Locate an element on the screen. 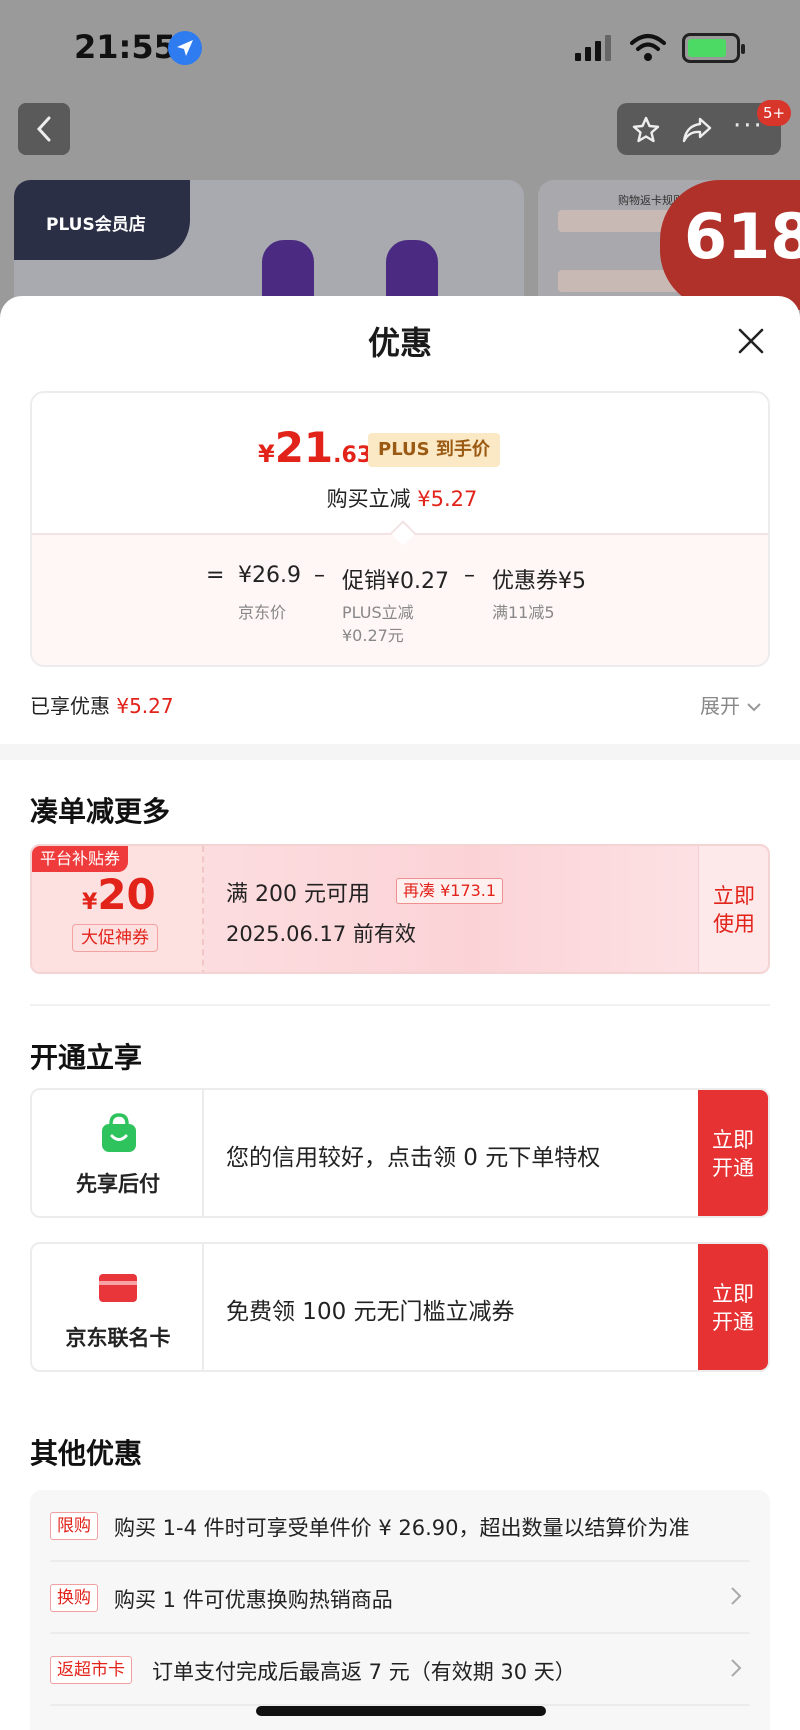 The image size is (800, 1730). divider is located at coordinates (400, 1005).